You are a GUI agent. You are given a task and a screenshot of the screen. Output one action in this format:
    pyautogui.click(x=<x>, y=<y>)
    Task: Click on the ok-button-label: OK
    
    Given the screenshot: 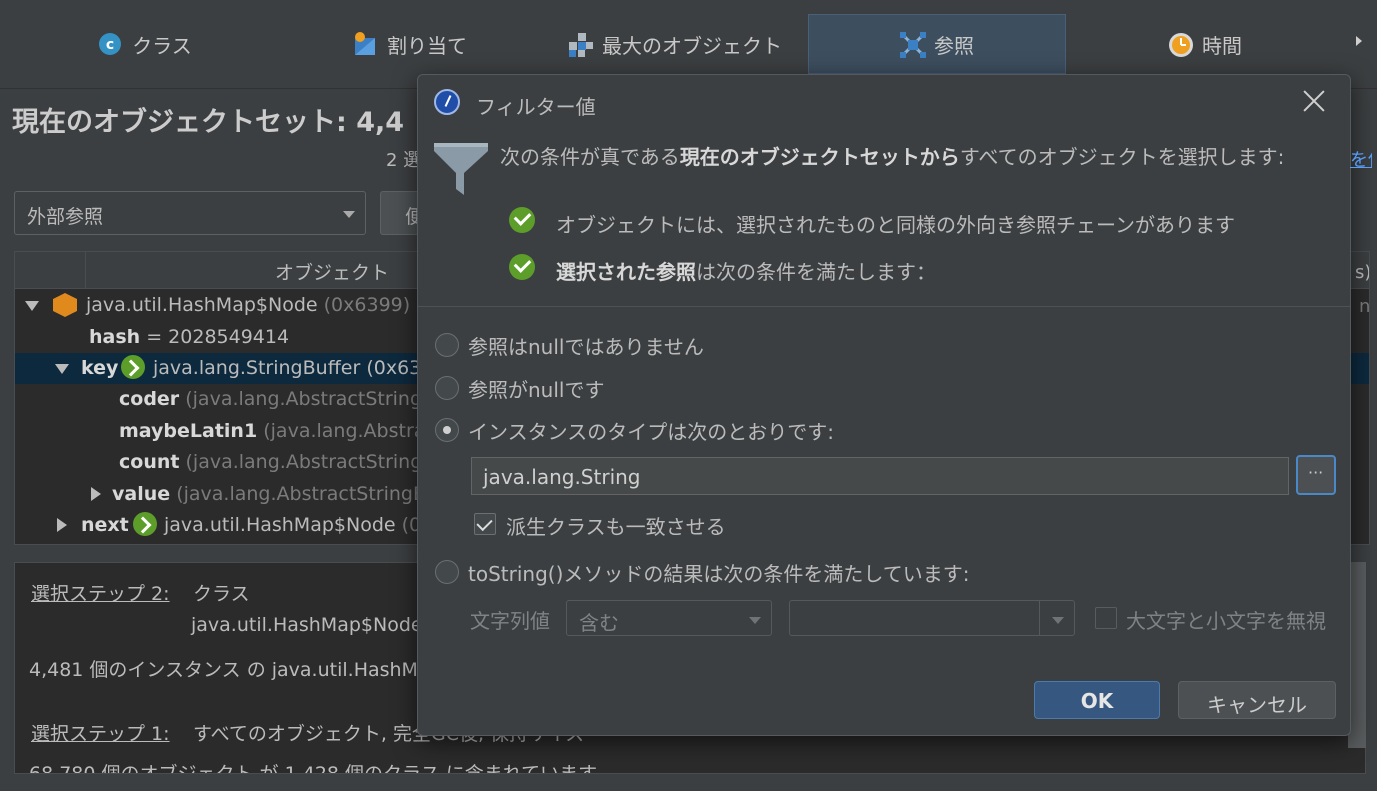 What is the action you would take?
    pyautogui.click(x=1097, y=701)
    